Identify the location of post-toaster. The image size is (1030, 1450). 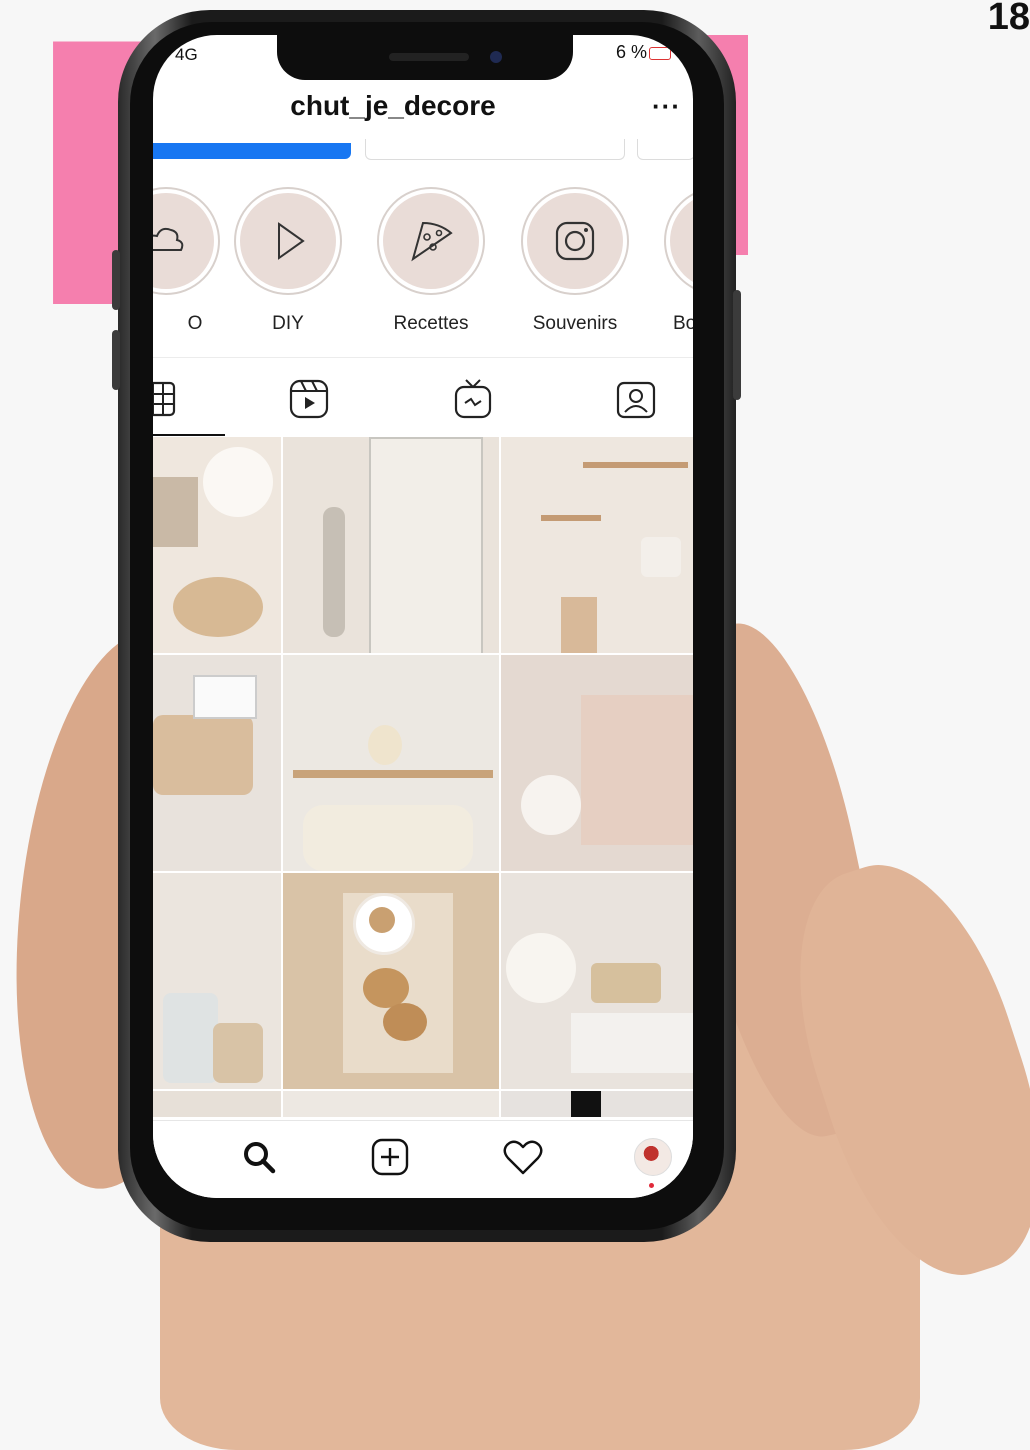
(661, 557).